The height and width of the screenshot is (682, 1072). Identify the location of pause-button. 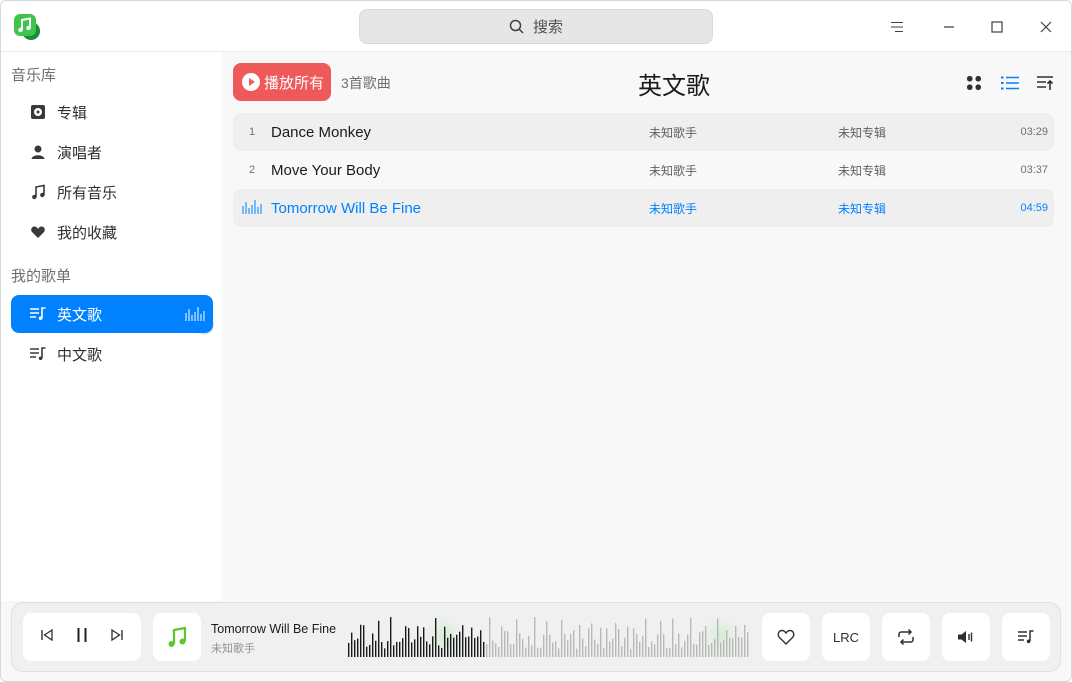
(82, 637).